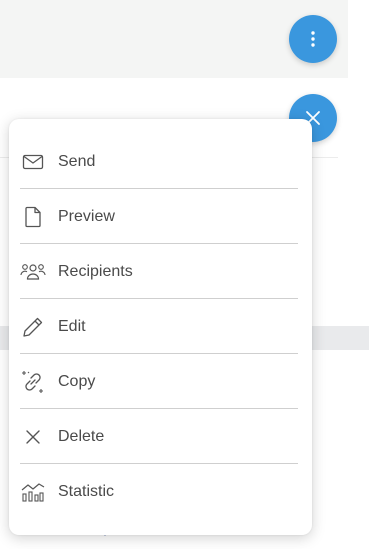 The height and width of the screenshot is (549, 369). Describe the element at coordinates (33, 217) in the screenshot. I see `document-icon` at that location.